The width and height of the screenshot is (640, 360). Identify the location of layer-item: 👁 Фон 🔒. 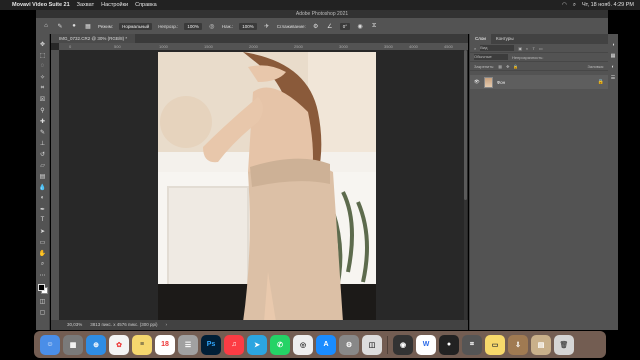
(539, 82).